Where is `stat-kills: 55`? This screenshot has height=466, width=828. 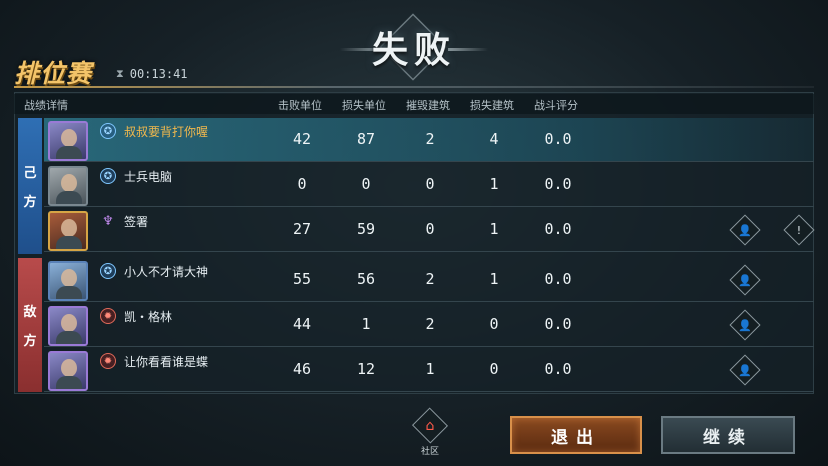 stat-kills: 55 is located at coordinates (302, 279).